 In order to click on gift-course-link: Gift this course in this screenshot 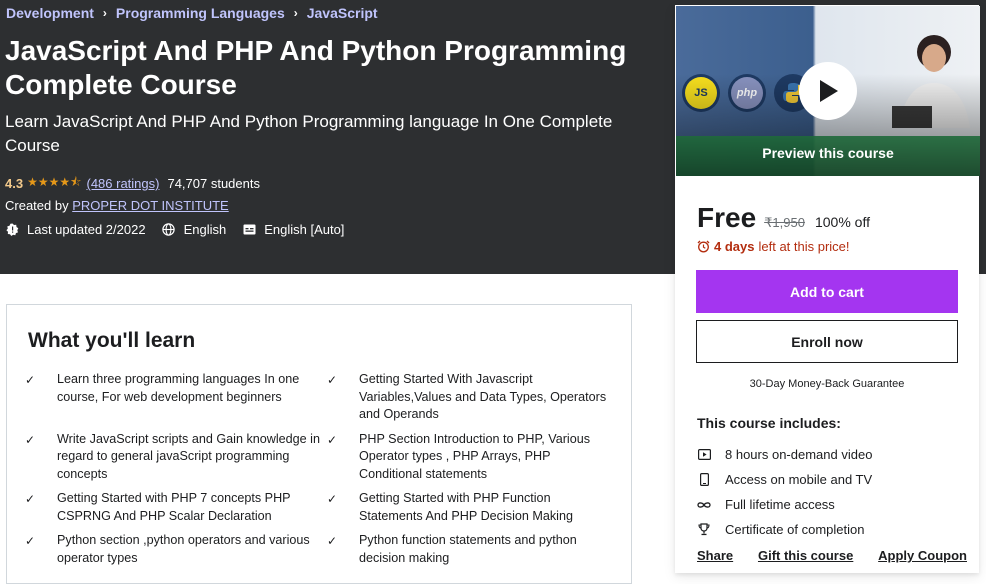, I will do `click(805, 555)`.